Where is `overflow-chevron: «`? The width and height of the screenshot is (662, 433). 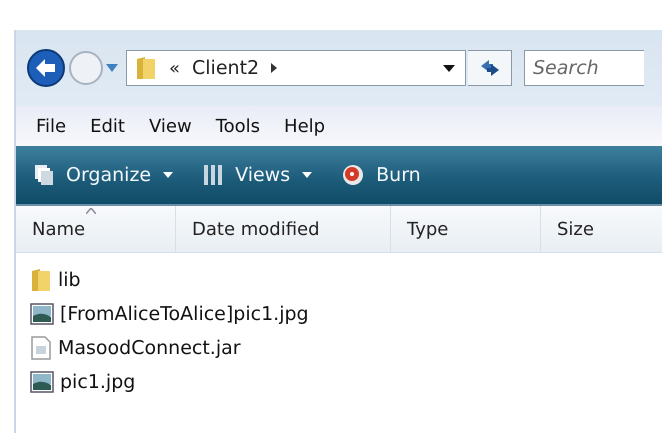
overflow-chevron: « is located at coordinates (174, 68).